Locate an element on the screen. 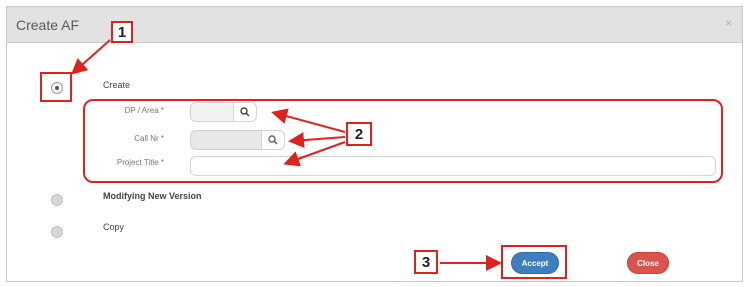 The image size is (749, 287). arrow-step-2-project-title is located at coordinates (314, 154).